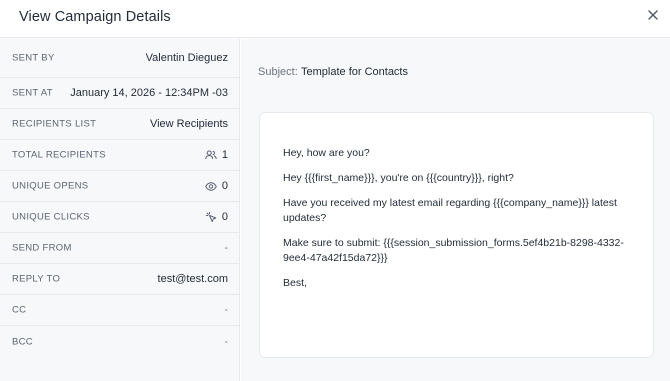  I want to click on subject-label: Subject:, so click(278, 72).